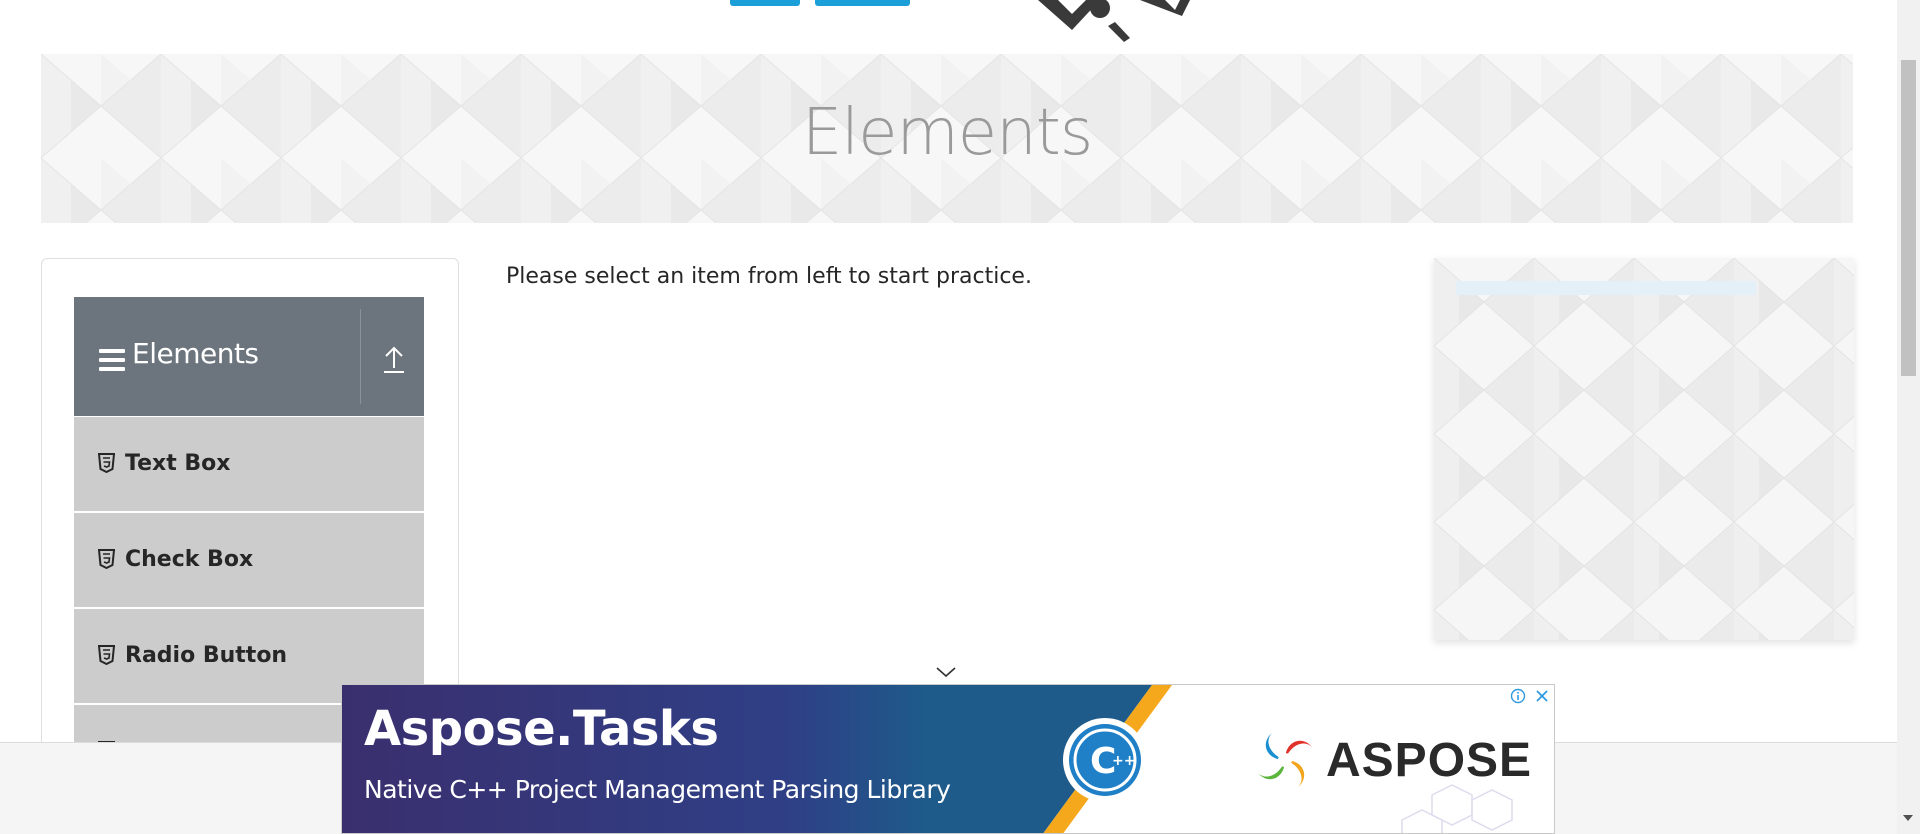  Describe the element at coordinates (178, 463) in the screenshot. I see `sidebar-item-label: Text Box` at that location.